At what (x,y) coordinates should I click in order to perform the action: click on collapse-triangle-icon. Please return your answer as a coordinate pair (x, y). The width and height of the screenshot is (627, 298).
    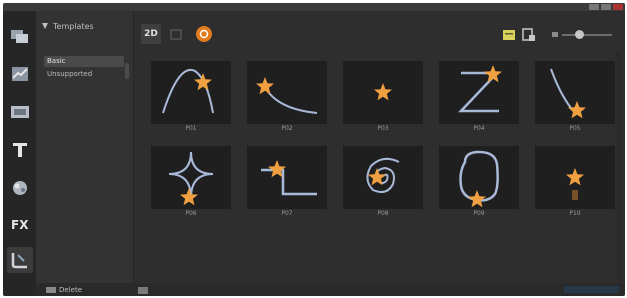
    Looking at the image, I should click on (45, 26).